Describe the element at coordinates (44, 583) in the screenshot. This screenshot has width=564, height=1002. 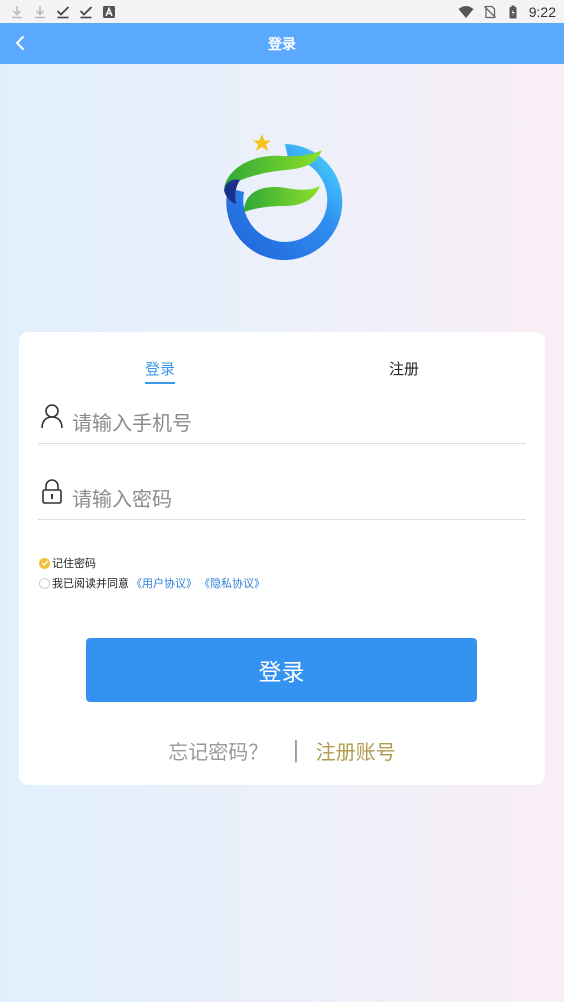
I see `agree-checkbox` at that location.